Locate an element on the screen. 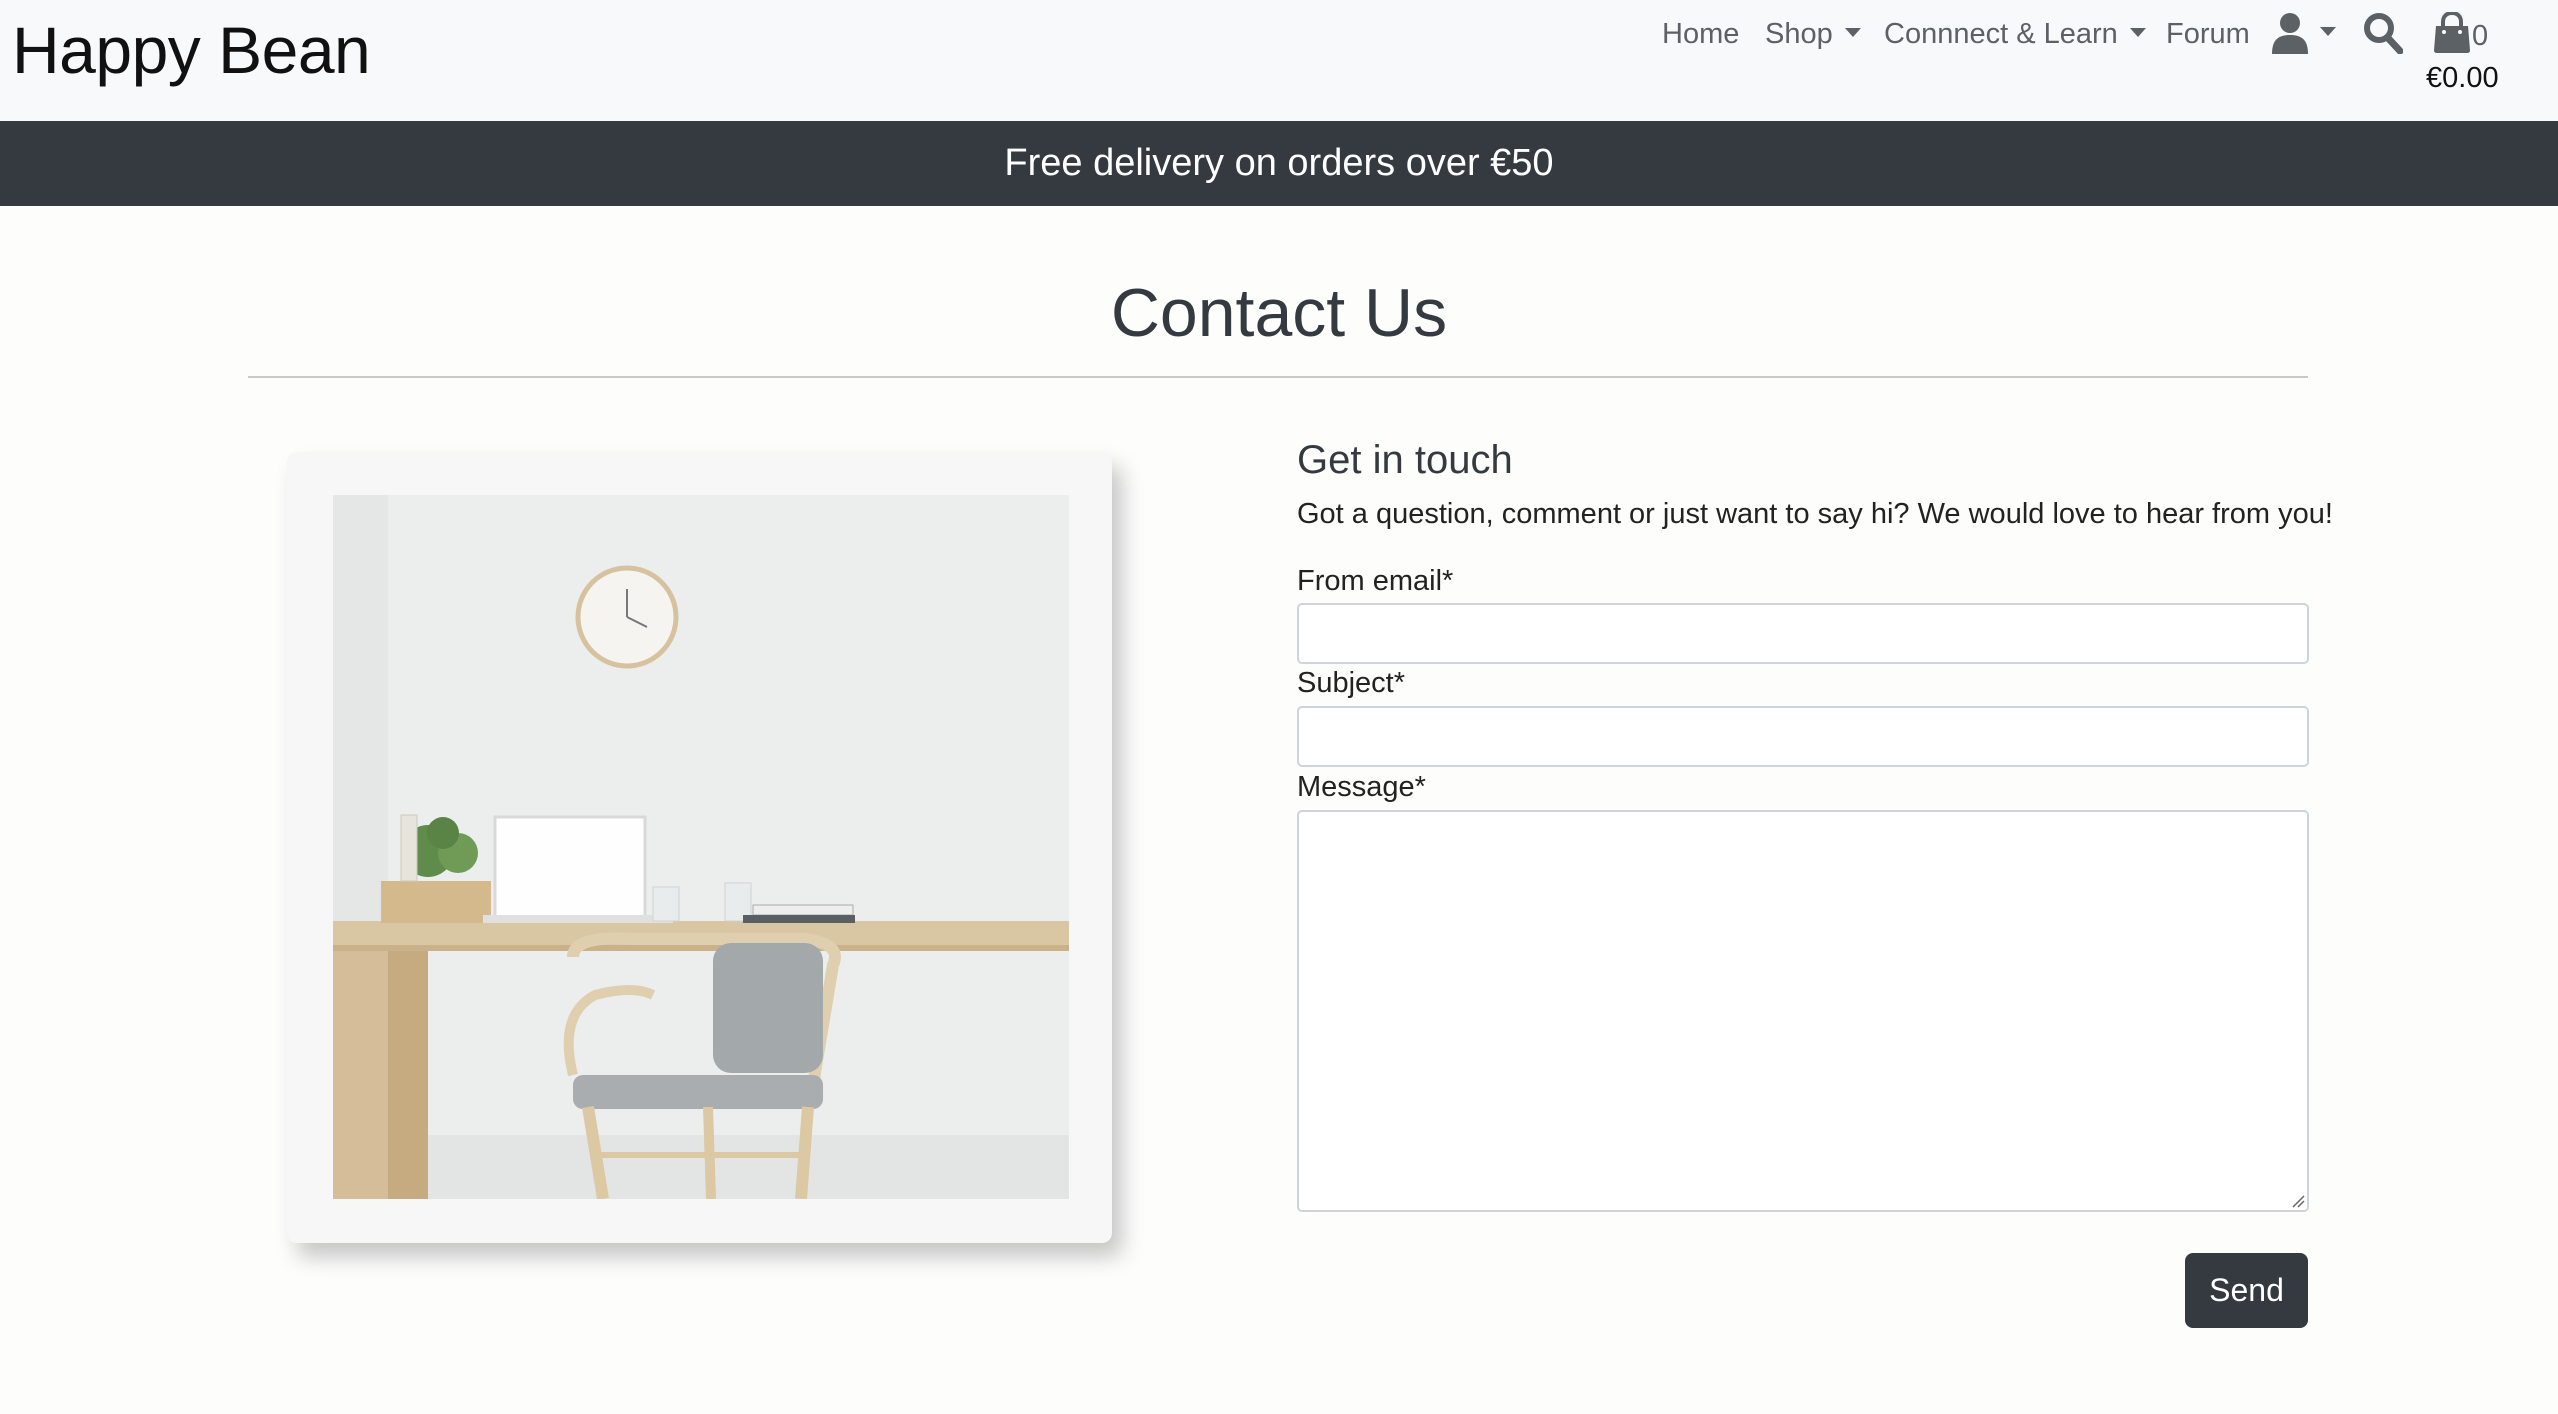 The width and height of the screenshot is (2558, 1414). search-button is located at coordinates (2383, 33).